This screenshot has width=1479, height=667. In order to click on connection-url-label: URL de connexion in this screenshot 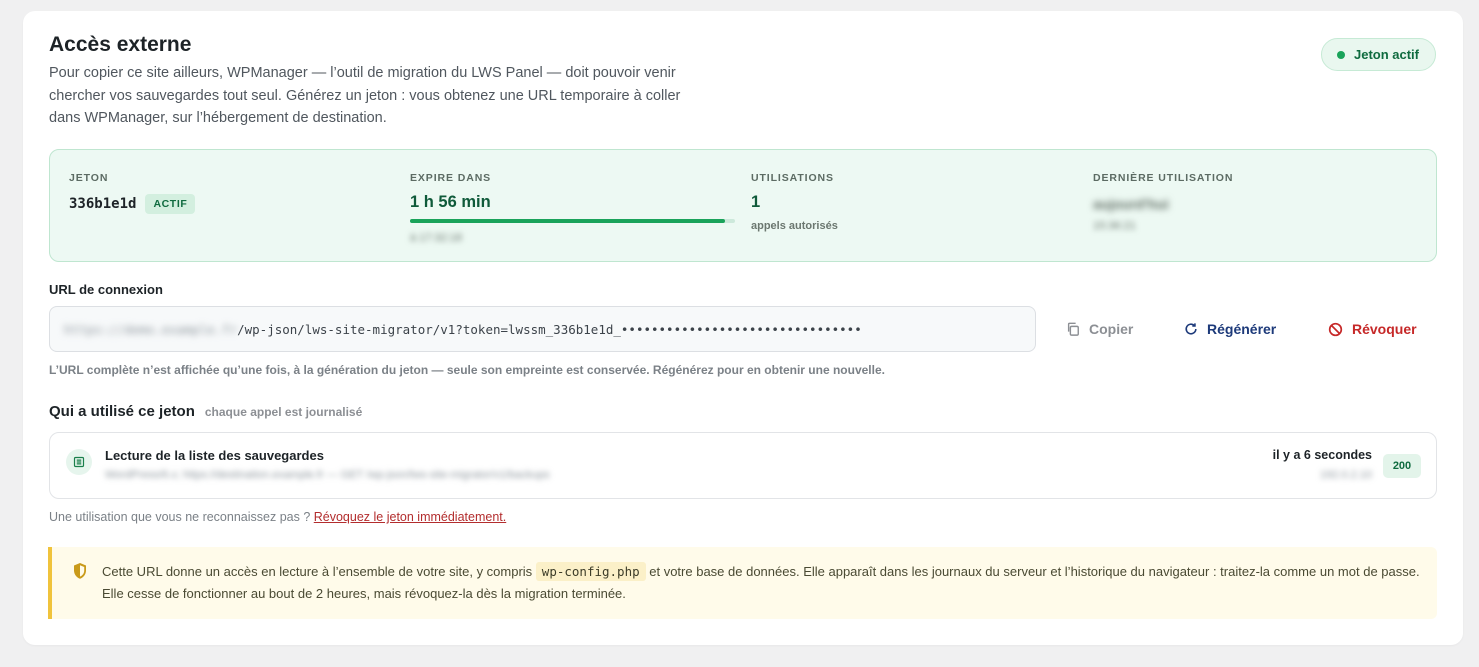, I will do `click(106, 289)`.